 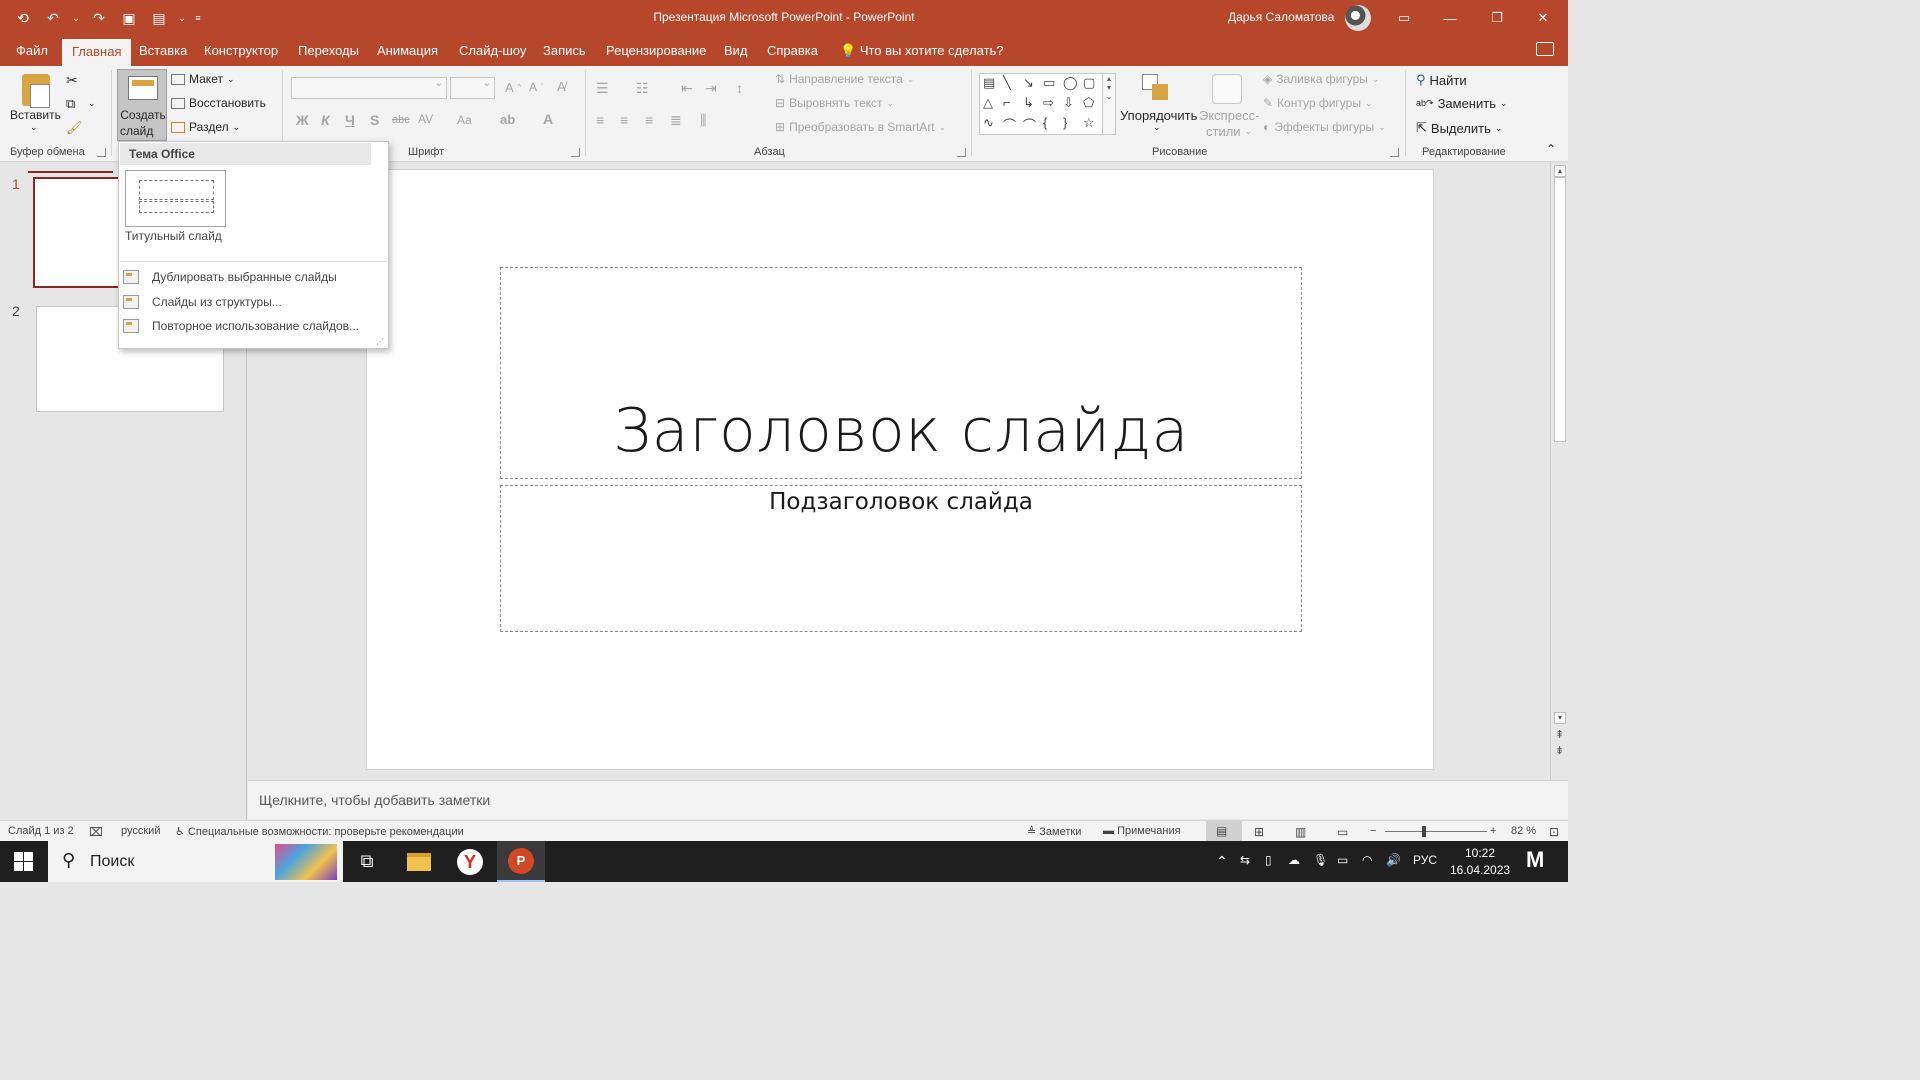 What do you see at coordinates (1245, 860) in the screenshot?
I see `settings-sliders-icon: ⇆` at bounding box center [1245, 860].